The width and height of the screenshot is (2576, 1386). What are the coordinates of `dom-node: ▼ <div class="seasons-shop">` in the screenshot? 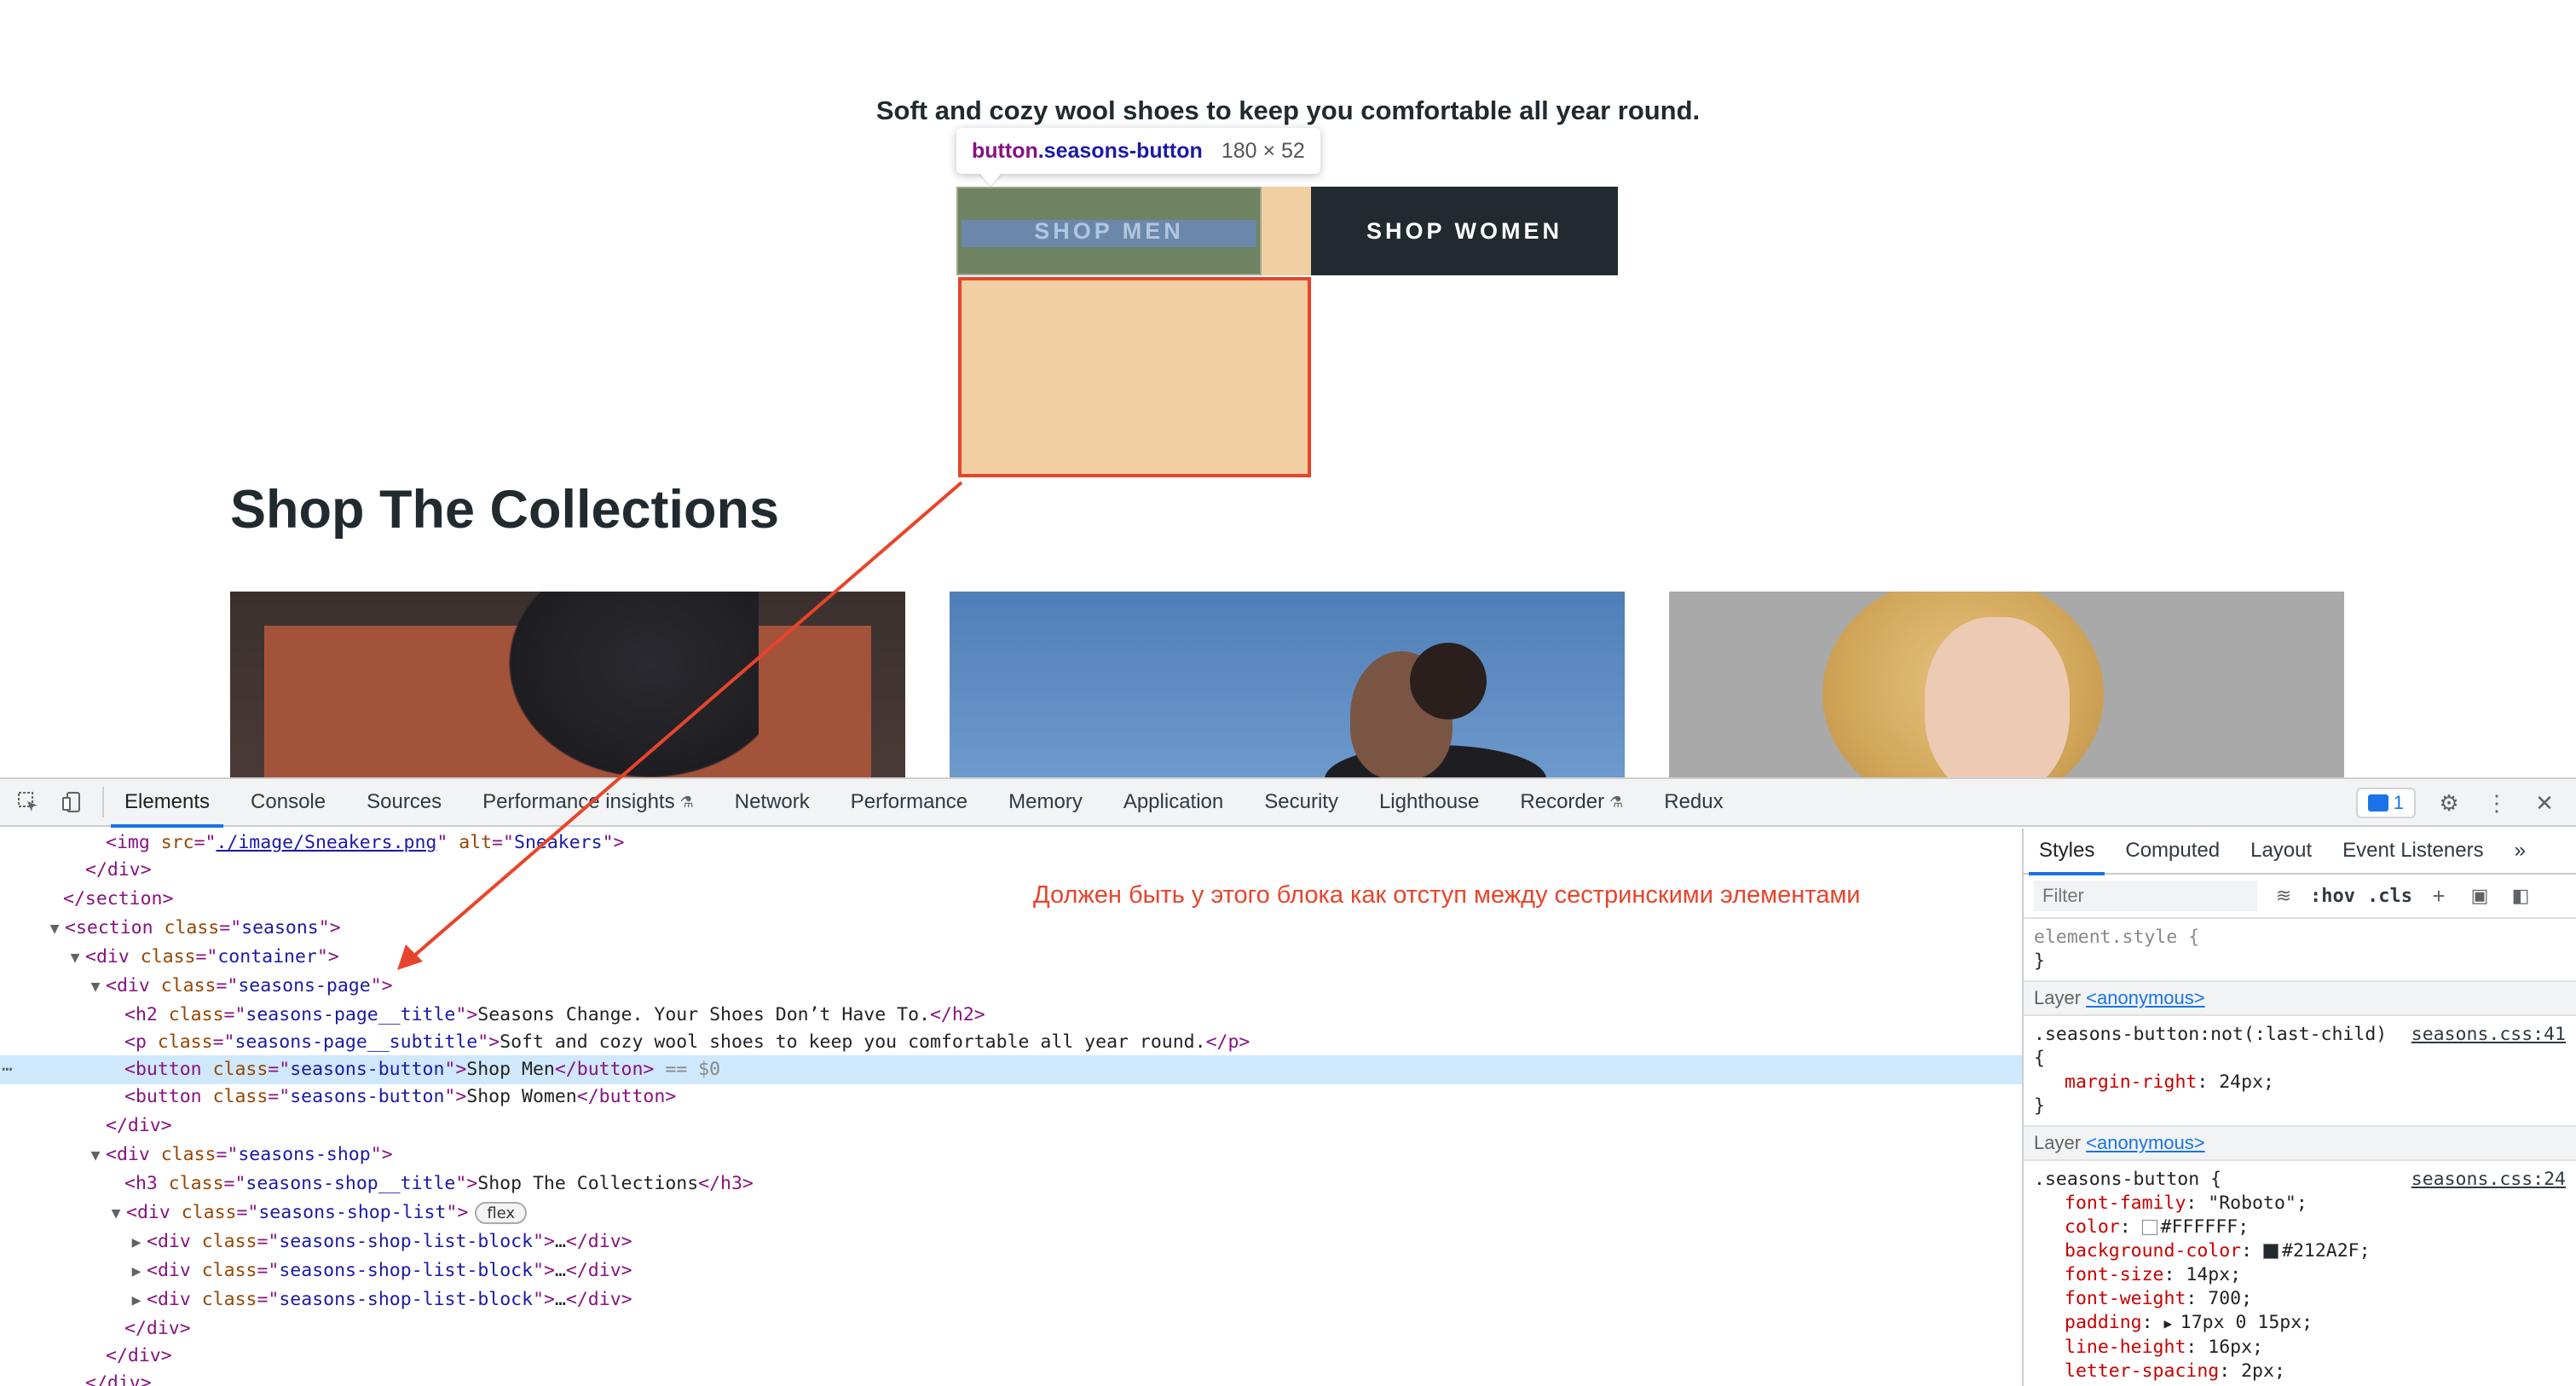 It's located at (1011, 1155).